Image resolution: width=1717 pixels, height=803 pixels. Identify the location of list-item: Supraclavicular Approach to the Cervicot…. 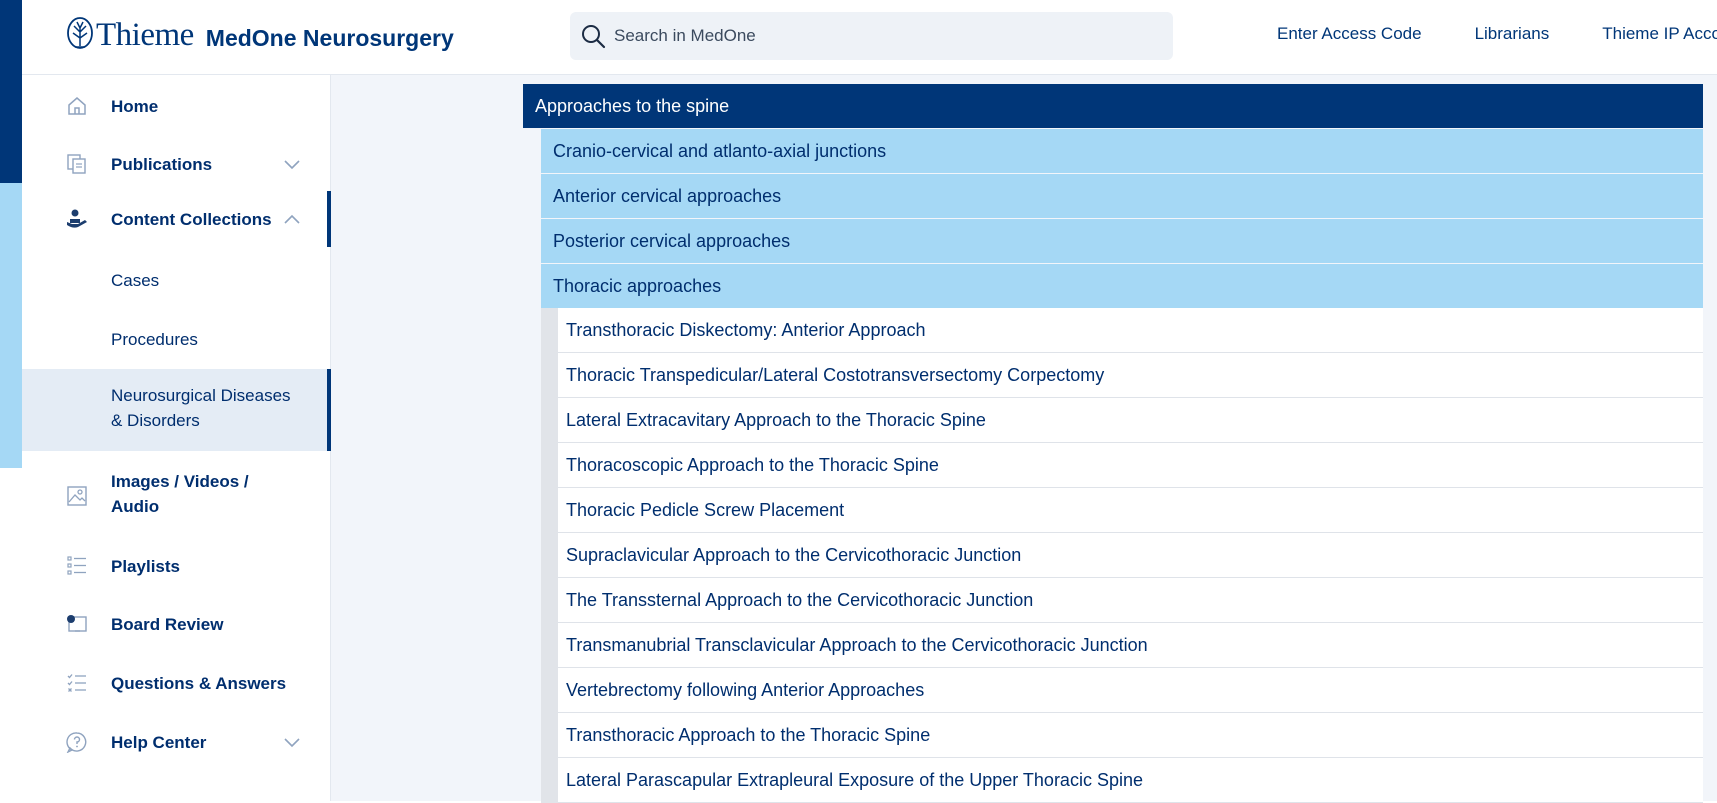
(1130, 555).